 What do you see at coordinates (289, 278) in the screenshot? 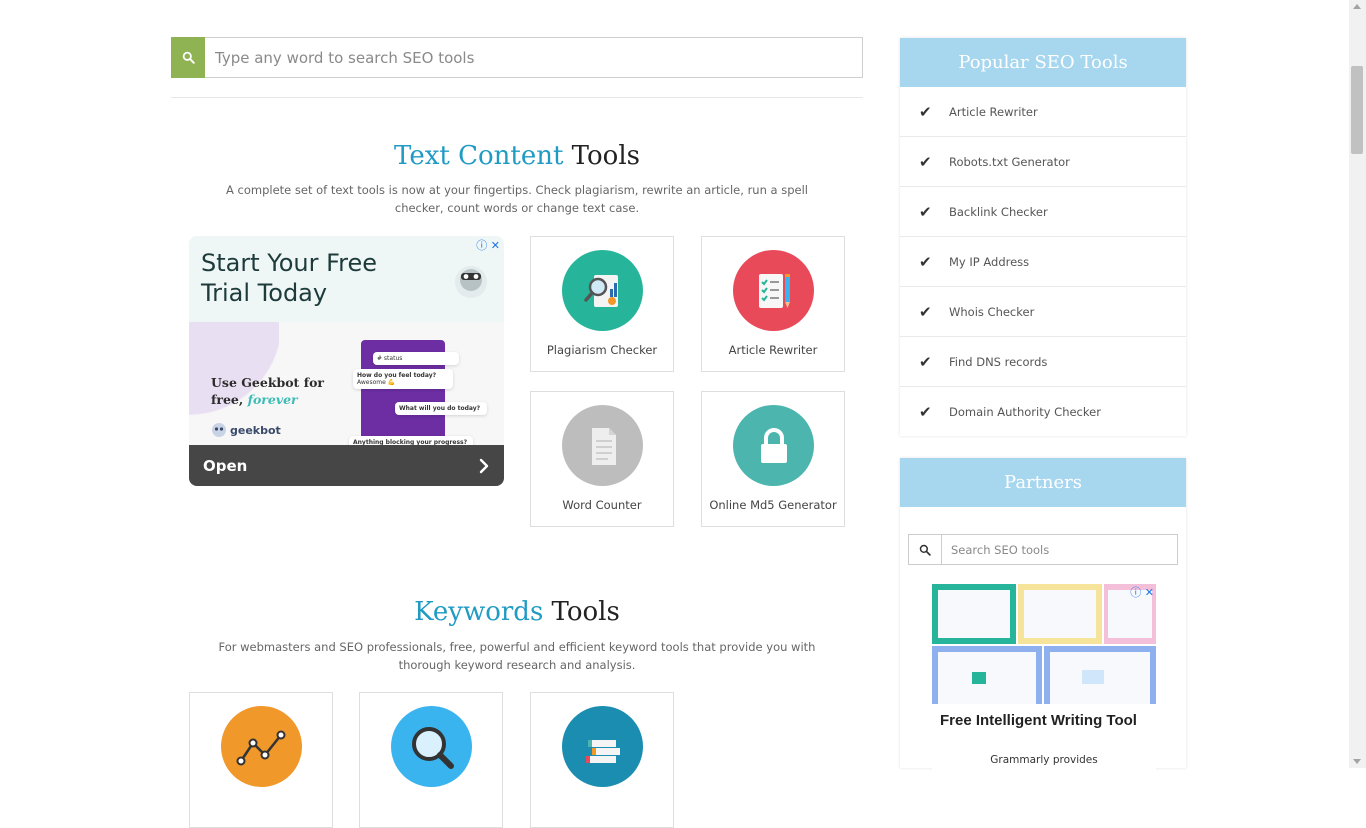
I see `ad-headline: Start Your Free Trial Today` at bounding box center [289, 278].